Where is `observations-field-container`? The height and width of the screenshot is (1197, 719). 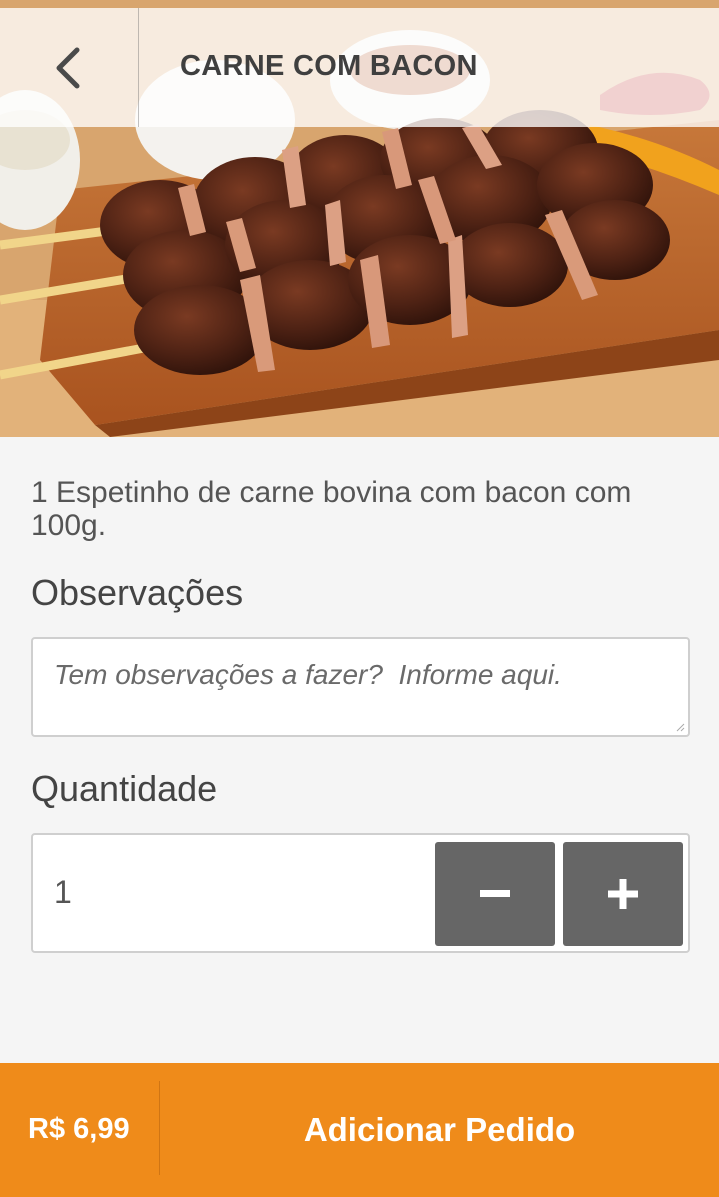 observations-field-container is located at coordinates (360, 687).